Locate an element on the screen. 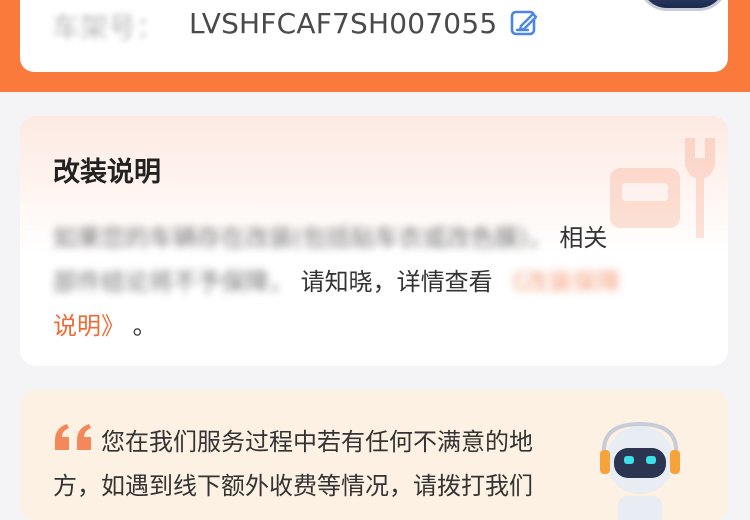 Image resolution: width=750 pixels, height=520 pixels. modification-guide-link: 说明》 is located at coordinates (89, 326).